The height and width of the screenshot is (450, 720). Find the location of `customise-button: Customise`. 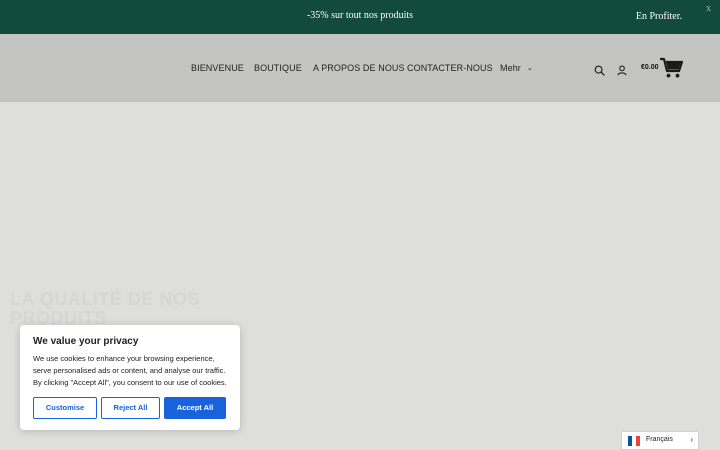

customise-button: Customise is located at coordinates (65, 408).